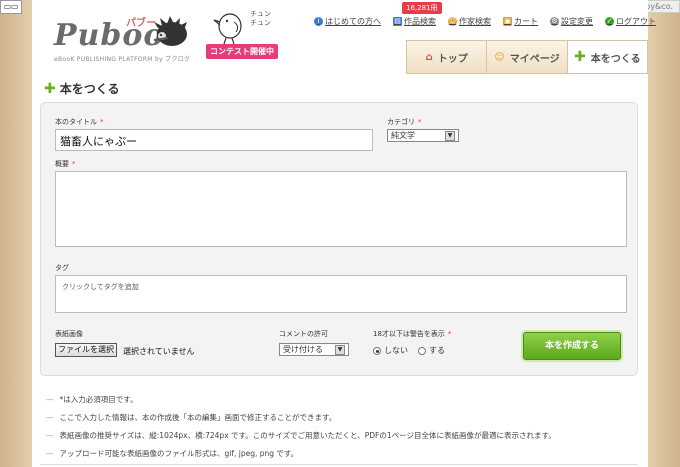 This screenshot has height=467, width=680. I want to click on nav-label: はじめての方へ, so click(353, 21).